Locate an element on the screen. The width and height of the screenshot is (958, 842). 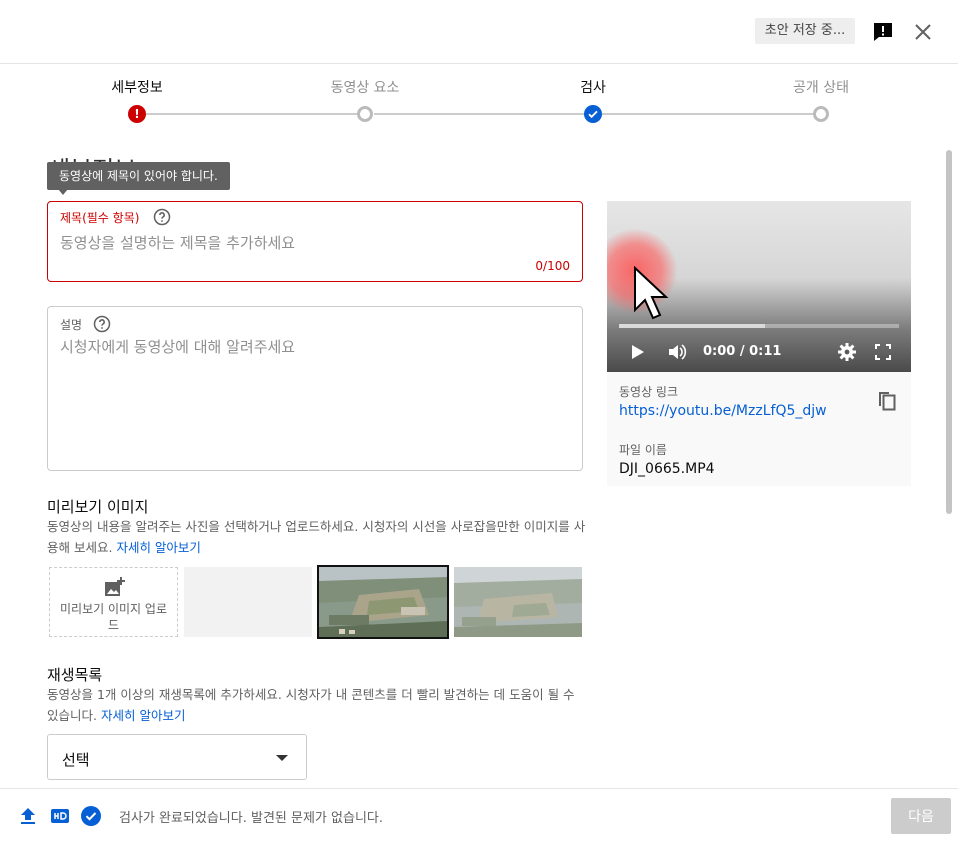
step-details-error-icon: ! is located at coordinates (137, 114).